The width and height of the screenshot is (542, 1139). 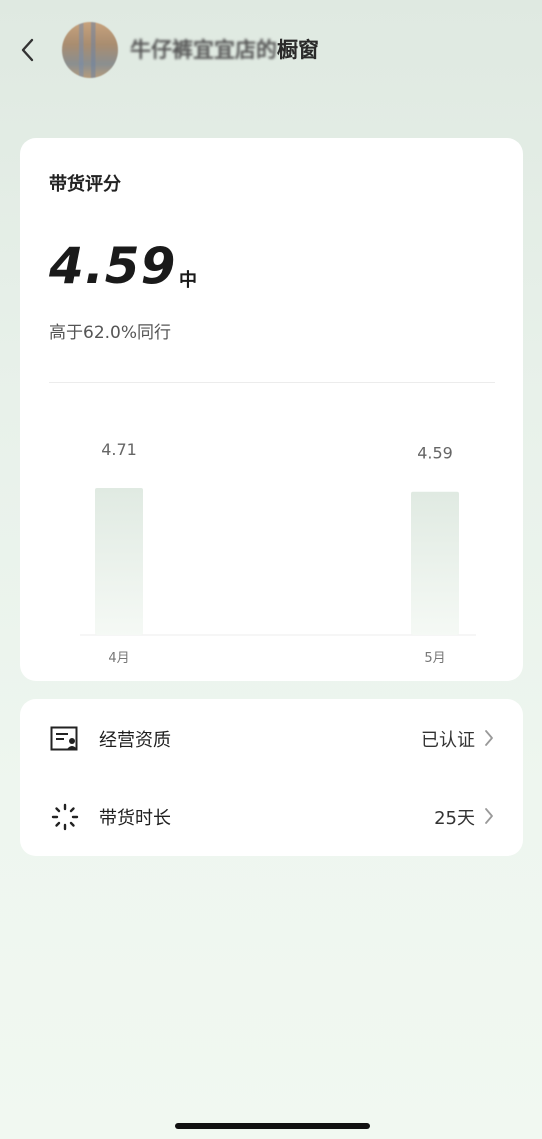 I want to click on license-icon, so click(x=64, y=738).